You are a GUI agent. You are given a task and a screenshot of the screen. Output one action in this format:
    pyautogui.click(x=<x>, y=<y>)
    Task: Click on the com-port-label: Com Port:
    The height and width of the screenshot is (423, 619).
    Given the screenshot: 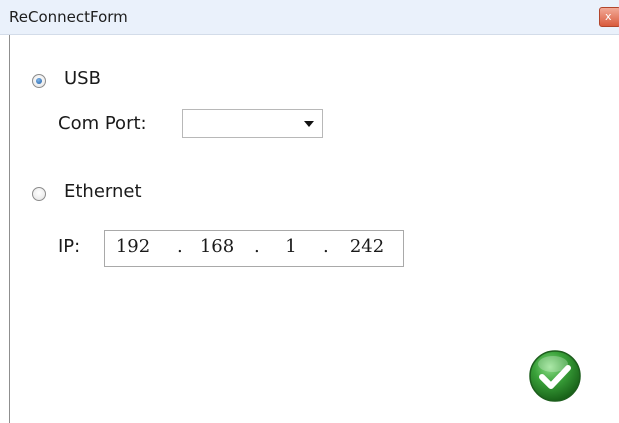 What is the action you would take?
    pyautogui.click(x=102, y=123)
    